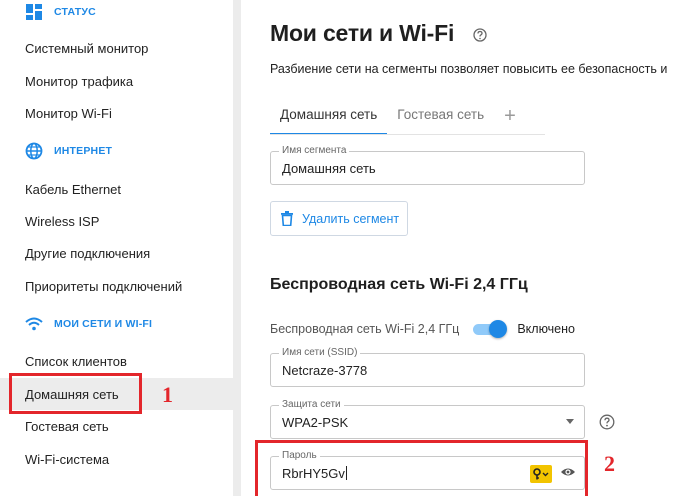 The width and height of the screenshot is (682, 496). Describe the element at coordinates (116, 459) in the screenshot. I see `sidebar-item-wifi-system: Wi-Fi-система` at that location.